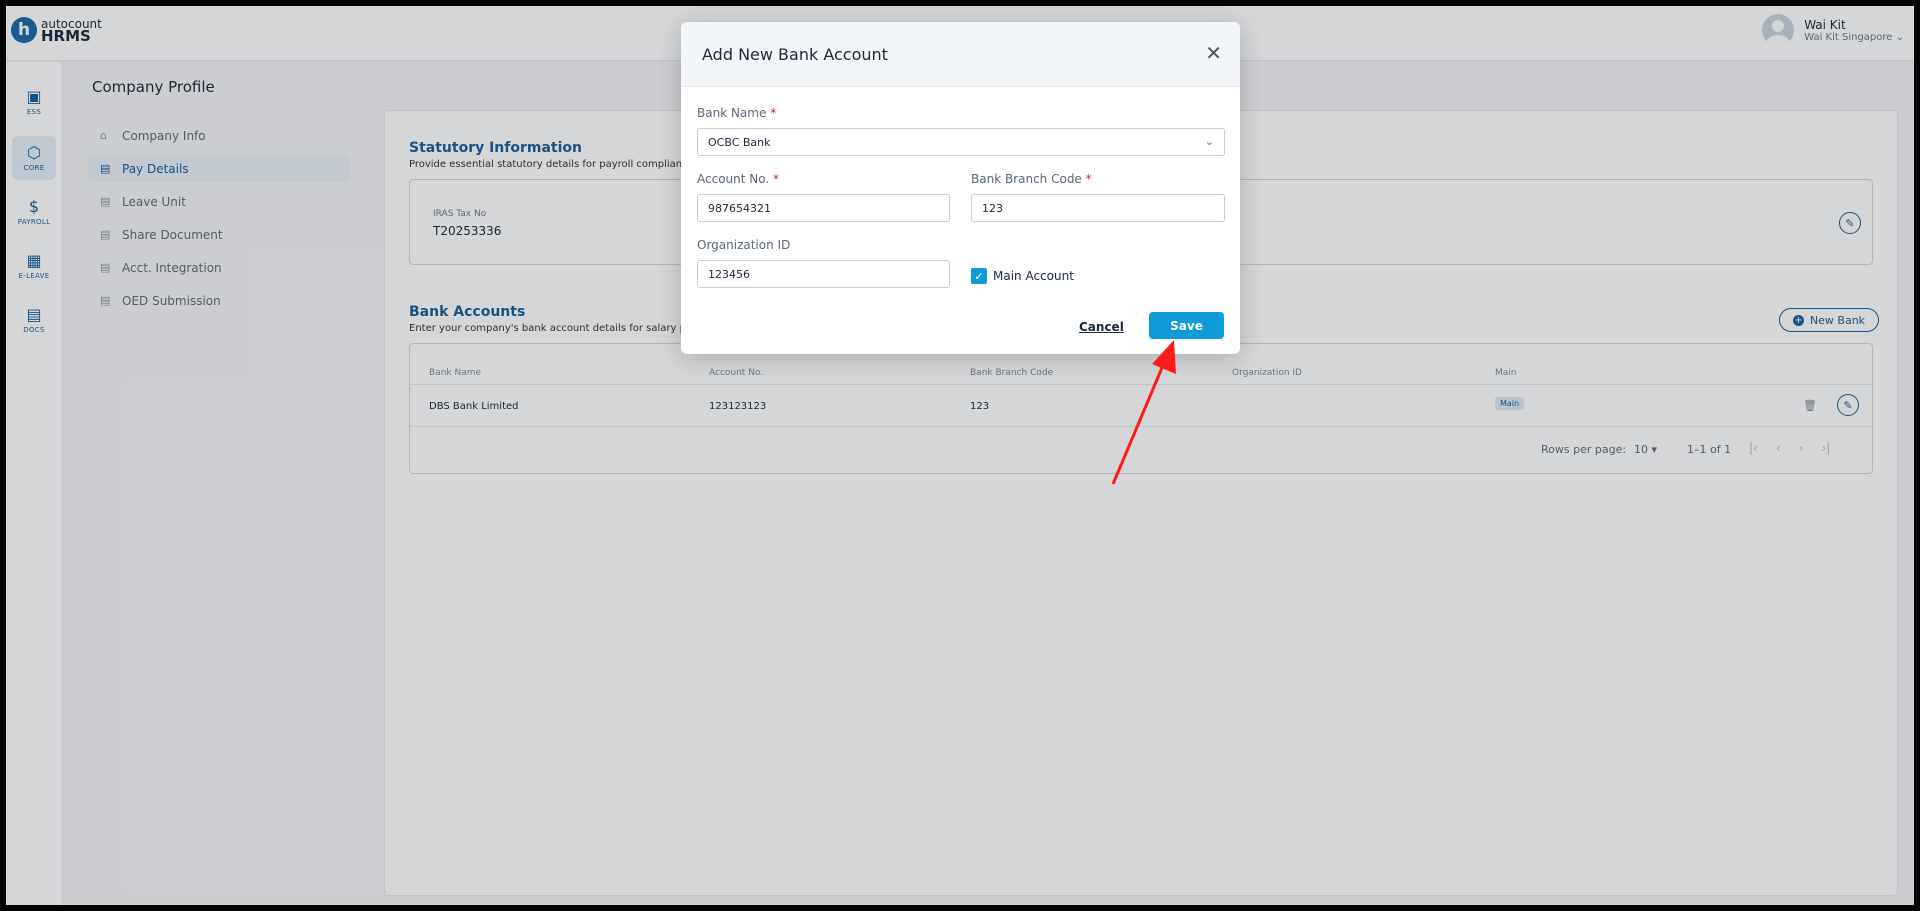 This screenshot has width=1920, height=911. I want to click on close-icon: ✕, so click(1213, 53).